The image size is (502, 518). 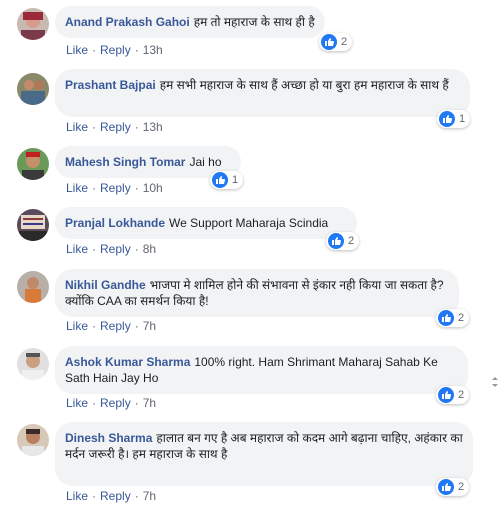 I want to click on comment-author: Prashant Bajpai, so click(x=110, y=85).